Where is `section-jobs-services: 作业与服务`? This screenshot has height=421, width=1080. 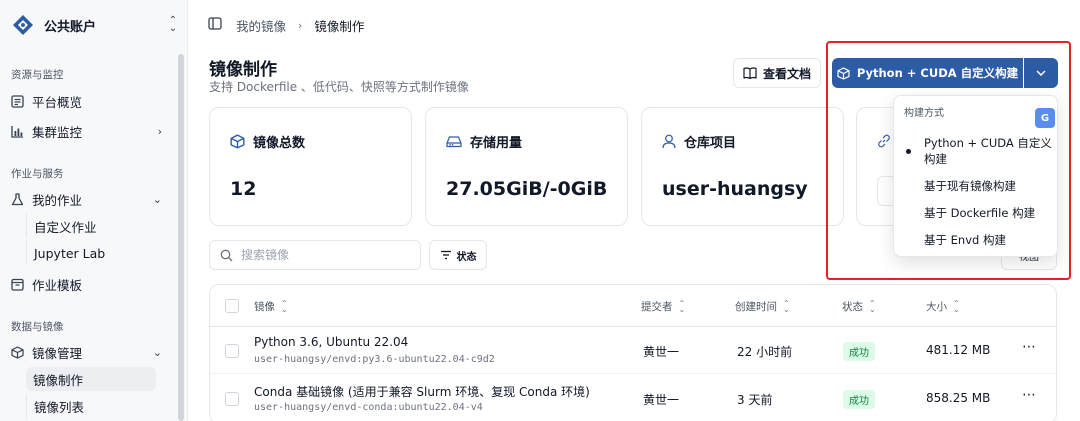 section-jobs-services: 作业与服务 is located at coordinates (37, 174).